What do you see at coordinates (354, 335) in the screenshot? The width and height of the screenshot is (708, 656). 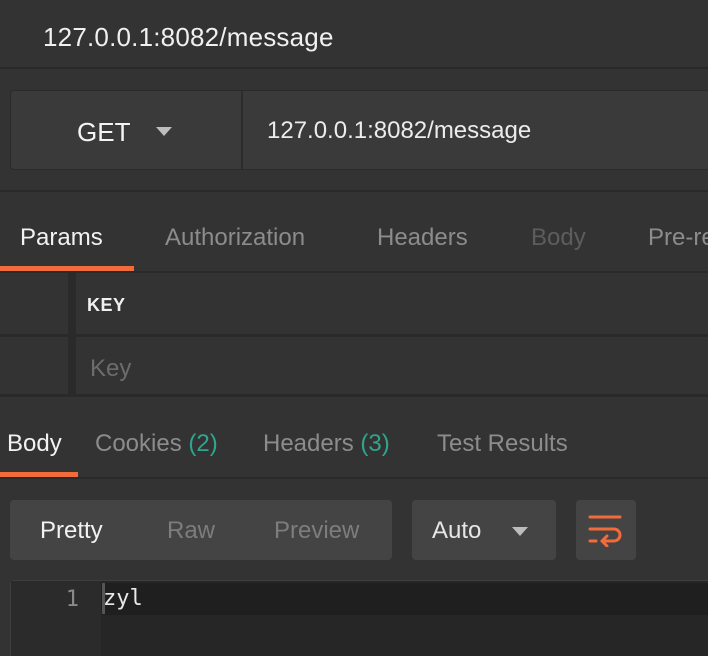 I see `row-separator` at bounding box center [354, 335].